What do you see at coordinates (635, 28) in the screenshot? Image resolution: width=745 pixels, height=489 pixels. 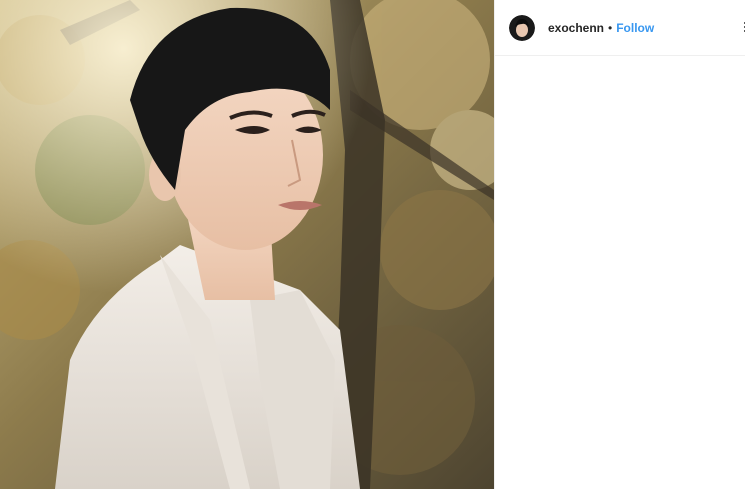 I see `follow-button: Follow` at bounding box center [635, 28].